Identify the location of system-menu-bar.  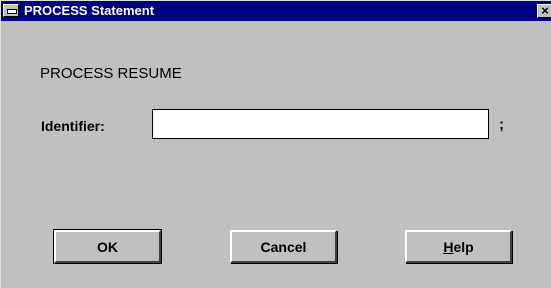
(12, 11).